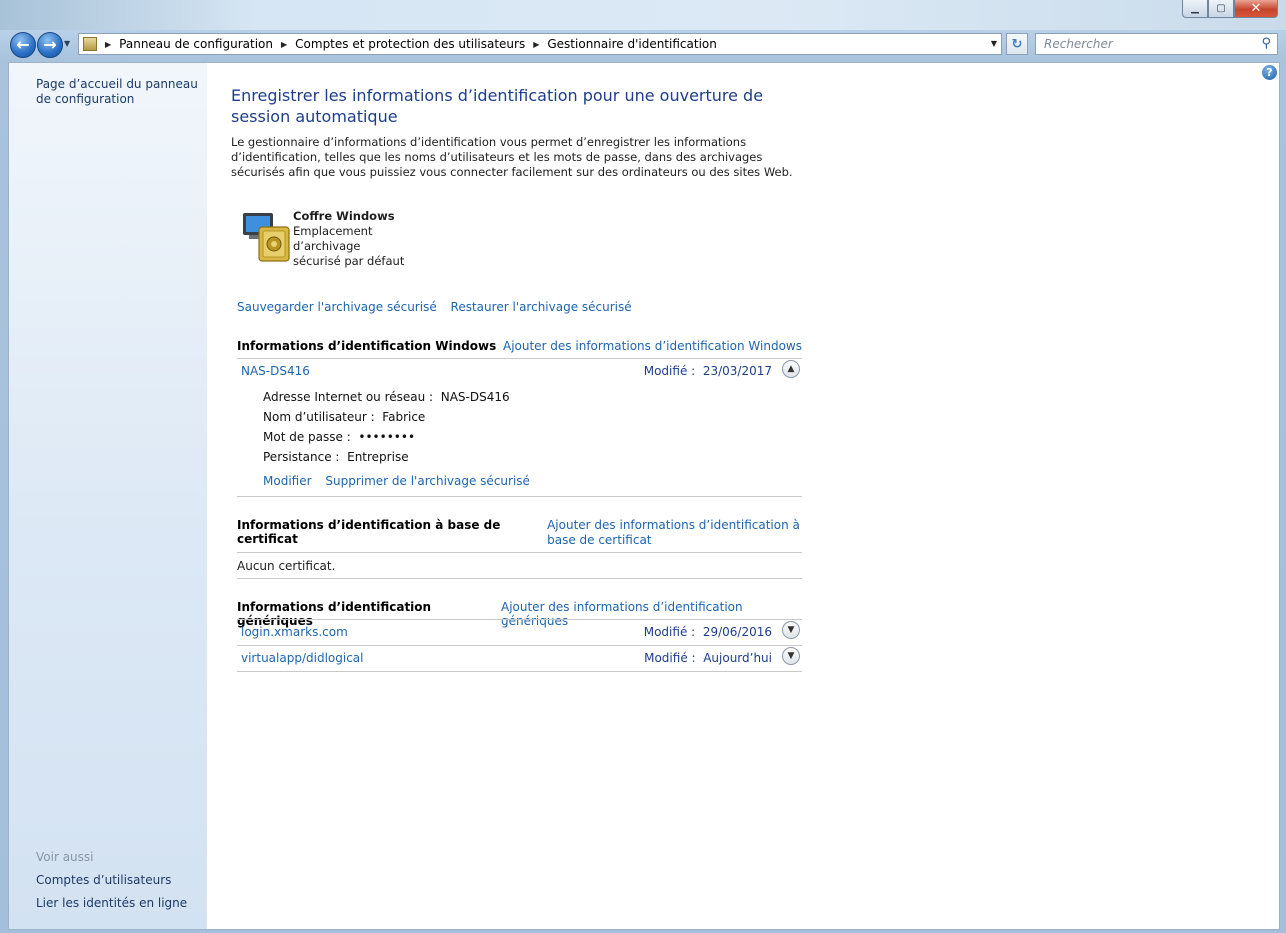 The height and width of the screenshot is (933, 1286). I want to click on maximize-button: ▢, so click(1221, 9).